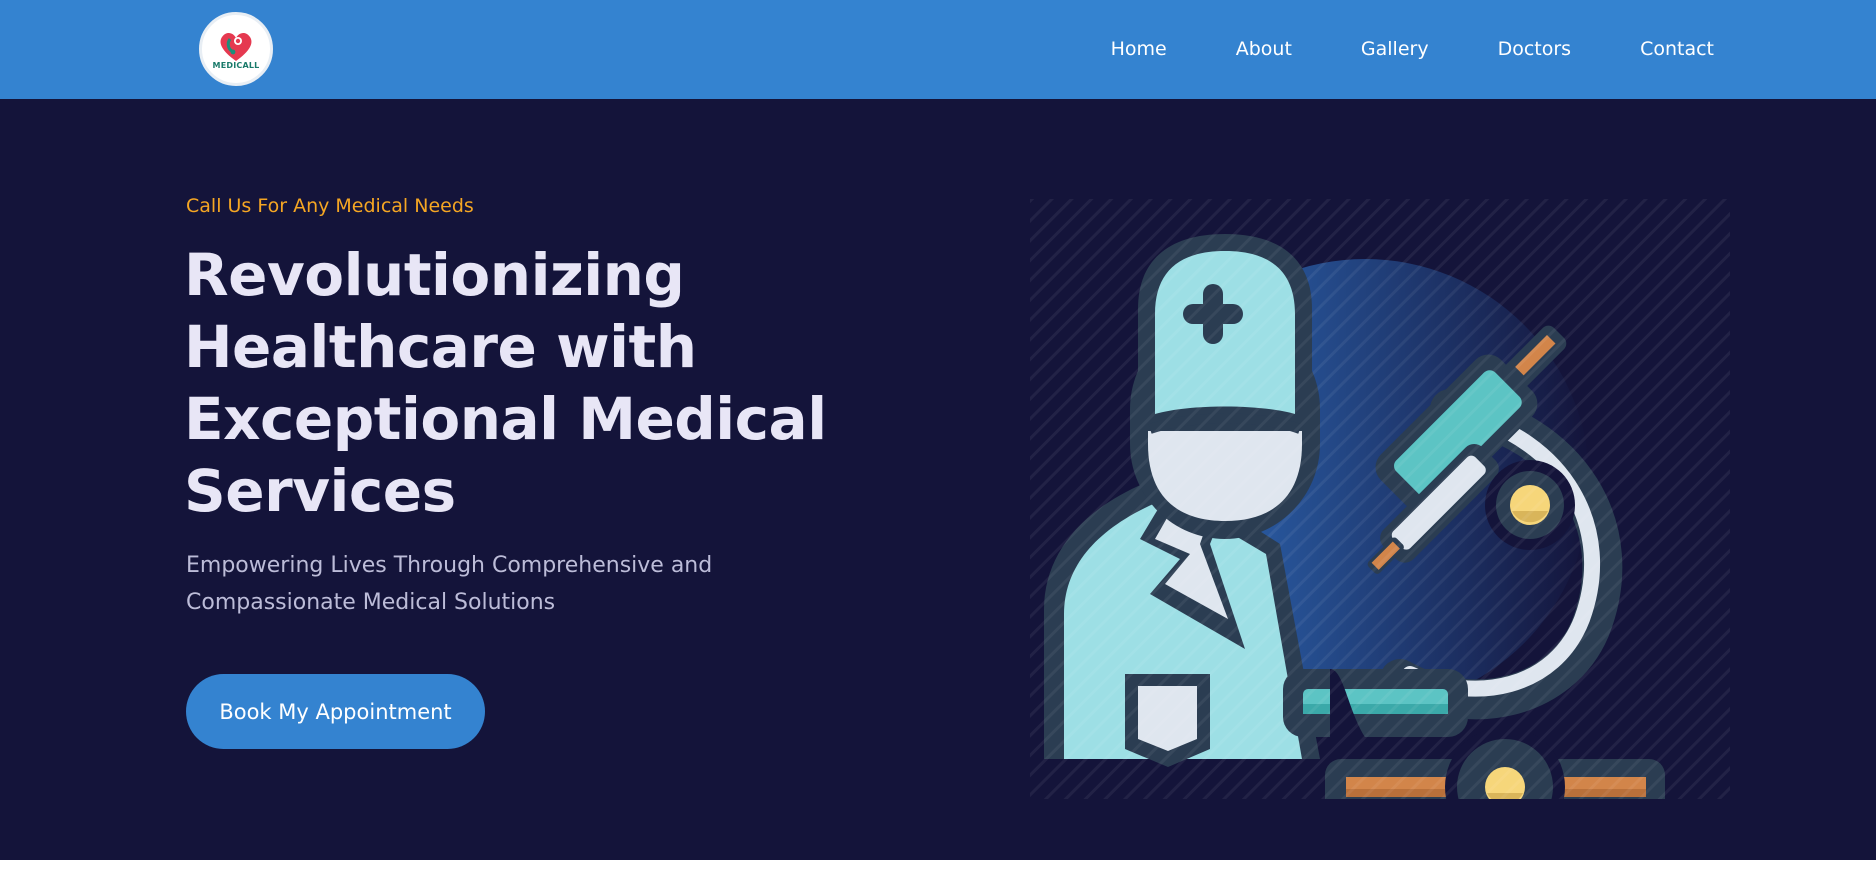  I want to click on nav-item-gallery: Gallery, so click(1395, 49).